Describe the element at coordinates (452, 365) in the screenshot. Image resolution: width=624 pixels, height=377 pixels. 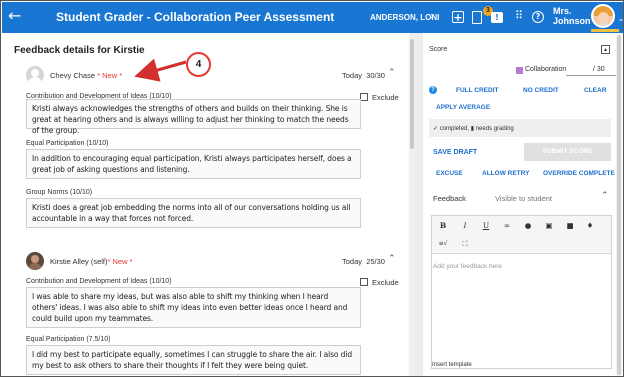
I see `insert-template-link: Insert template` at that location.